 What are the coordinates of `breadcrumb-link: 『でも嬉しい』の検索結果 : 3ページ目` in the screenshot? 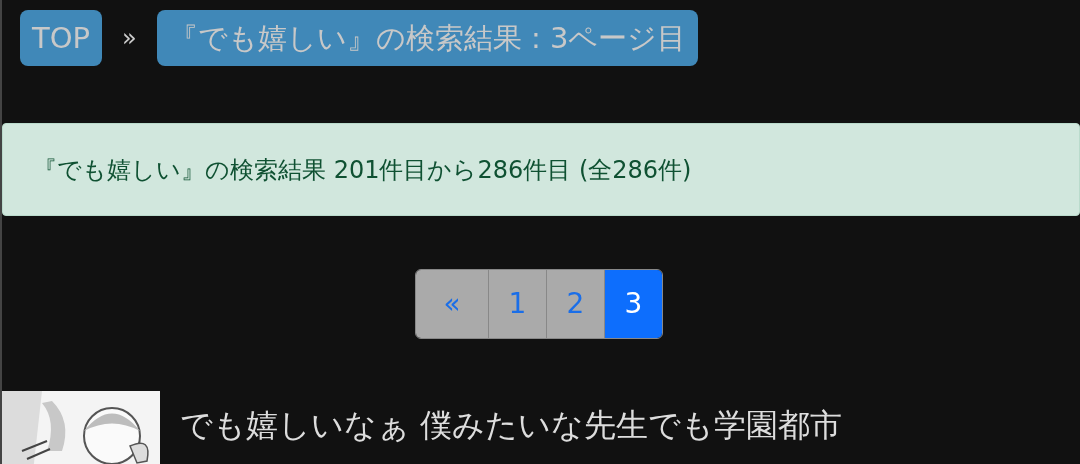 It's located at (427, 38).